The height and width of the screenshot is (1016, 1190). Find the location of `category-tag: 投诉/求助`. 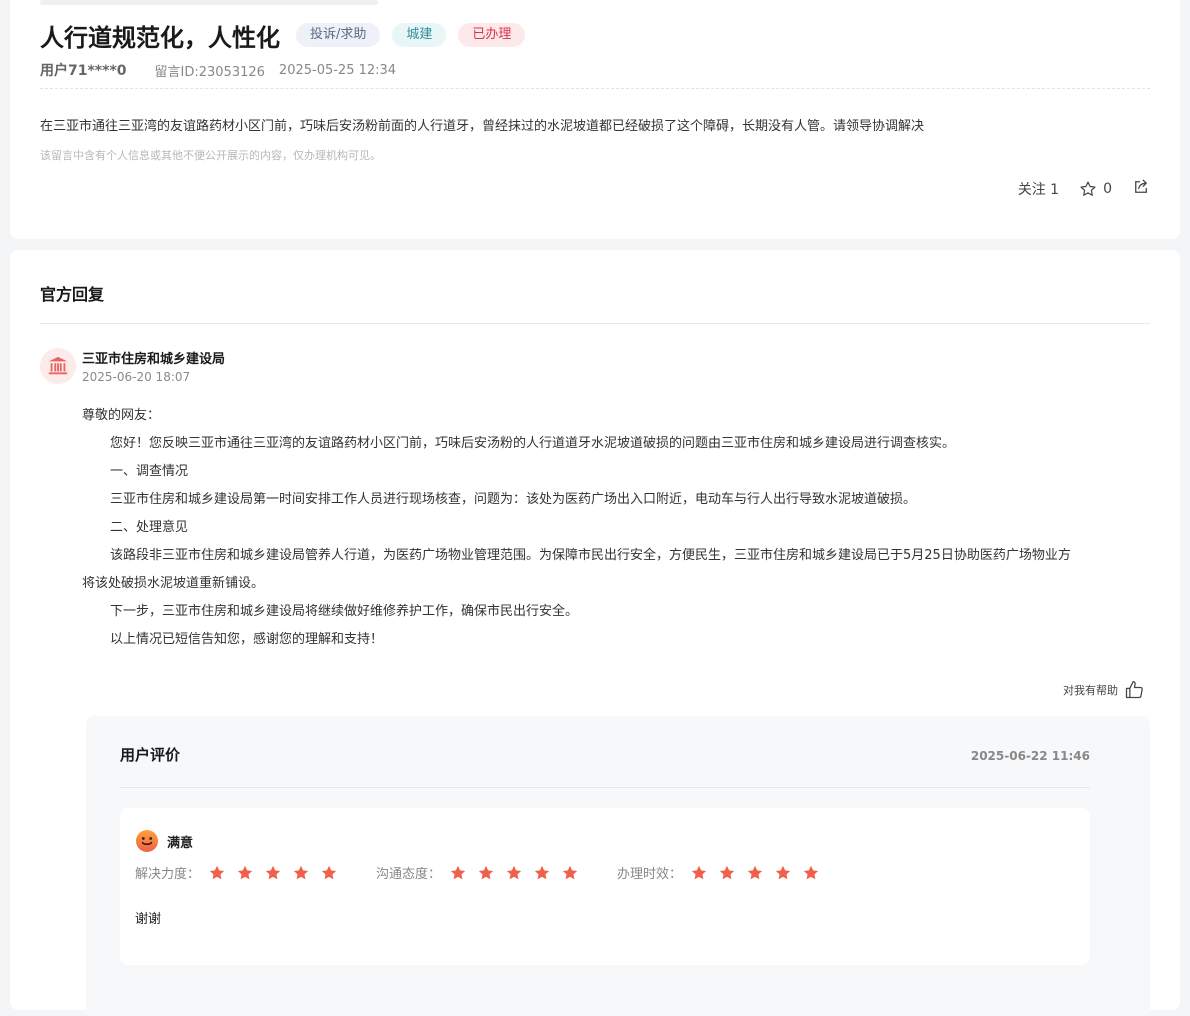

category-tag: 投诉/求助 is located at coordinates (338, 35).